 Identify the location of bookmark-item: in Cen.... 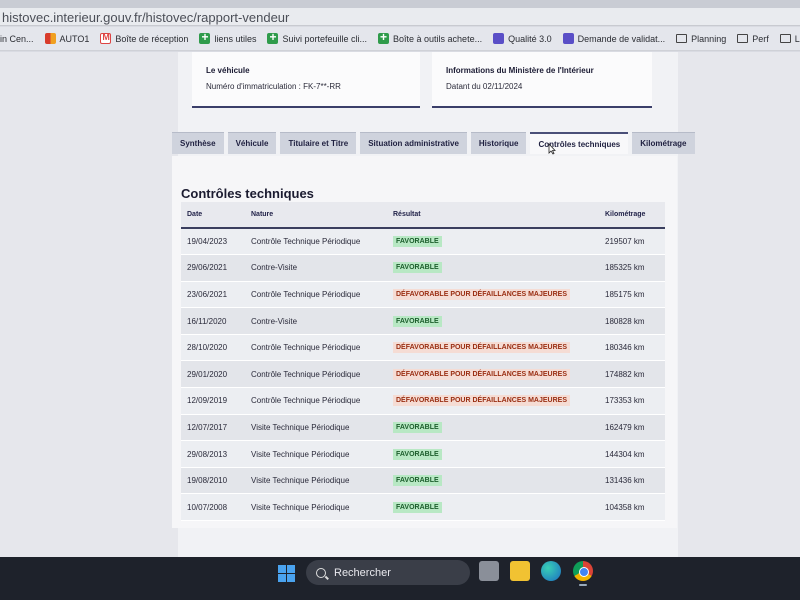
(17, 39).